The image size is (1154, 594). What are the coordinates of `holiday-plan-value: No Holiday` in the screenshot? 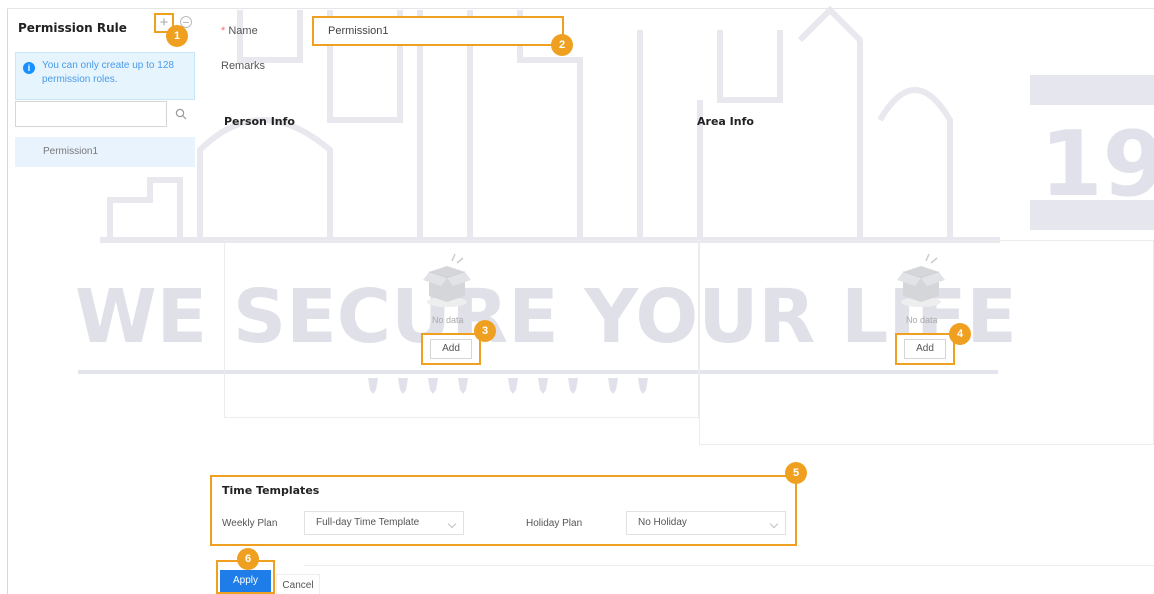 It's located at (662, 522).